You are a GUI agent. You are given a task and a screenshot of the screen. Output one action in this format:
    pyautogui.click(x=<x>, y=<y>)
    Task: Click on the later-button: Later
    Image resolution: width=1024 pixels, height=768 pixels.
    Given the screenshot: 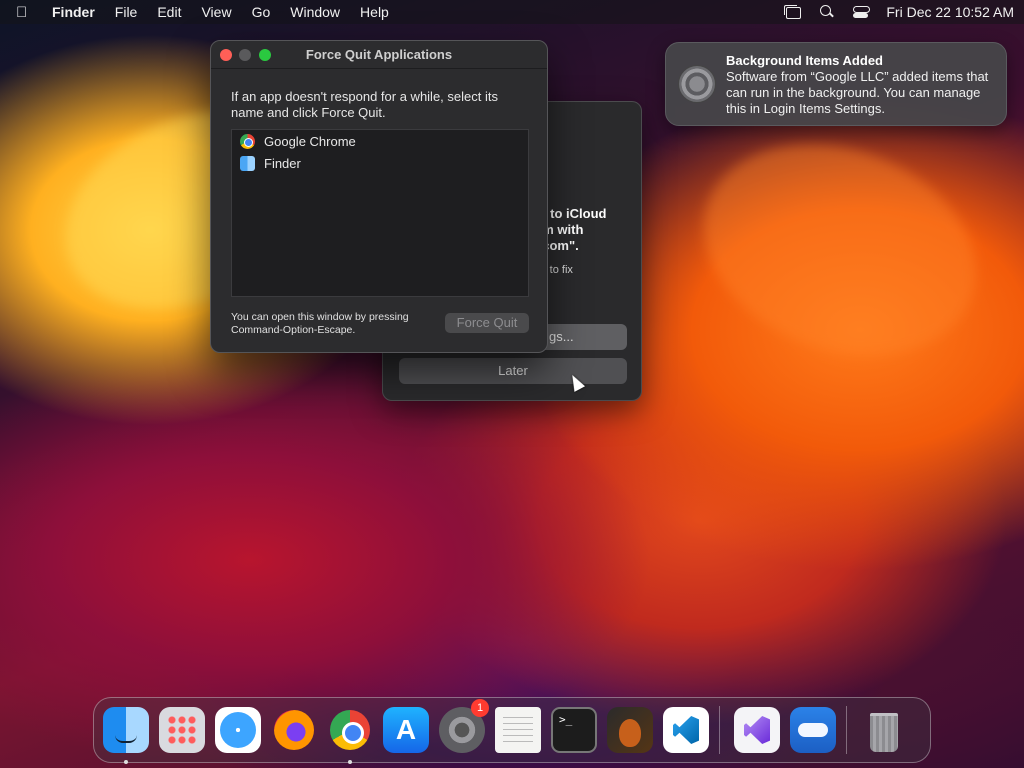 What is the action you would take?
    pyautogui.click(x=513, y=371)
    